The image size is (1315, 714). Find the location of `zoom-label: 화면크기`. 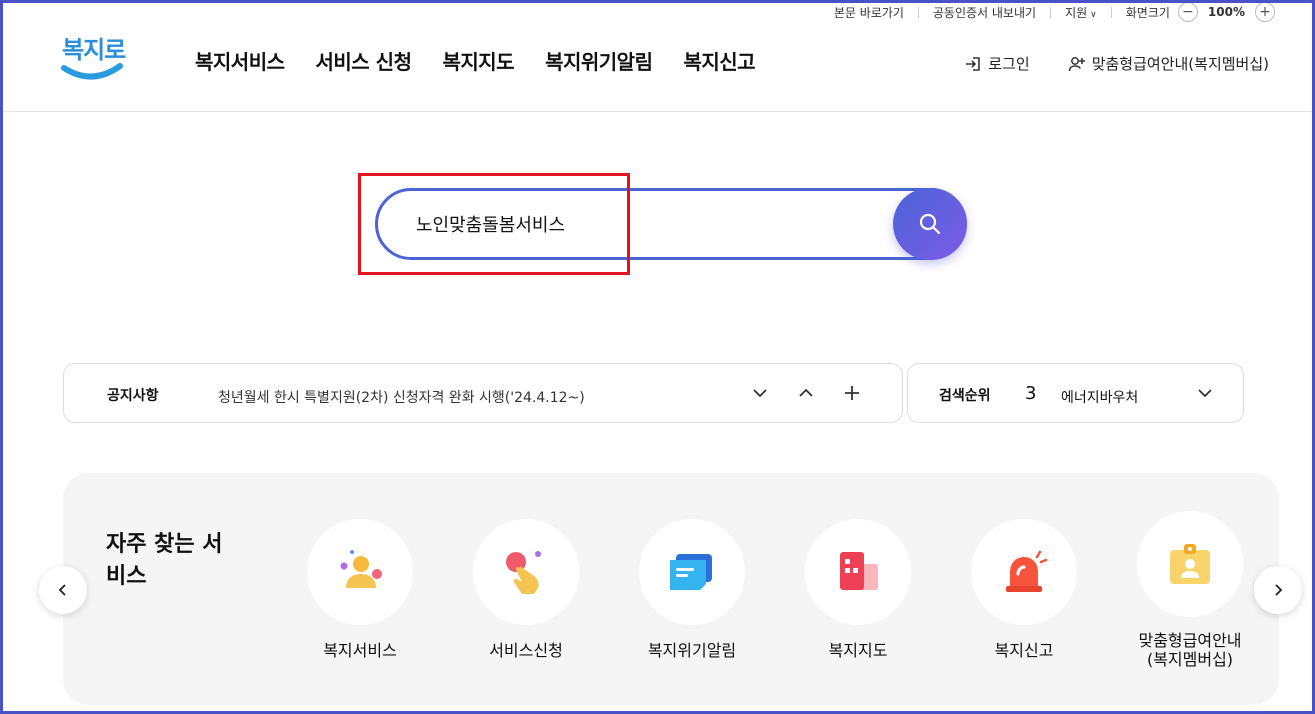

zoom-label: 화면크기 is located at coordinates (1147, 12).